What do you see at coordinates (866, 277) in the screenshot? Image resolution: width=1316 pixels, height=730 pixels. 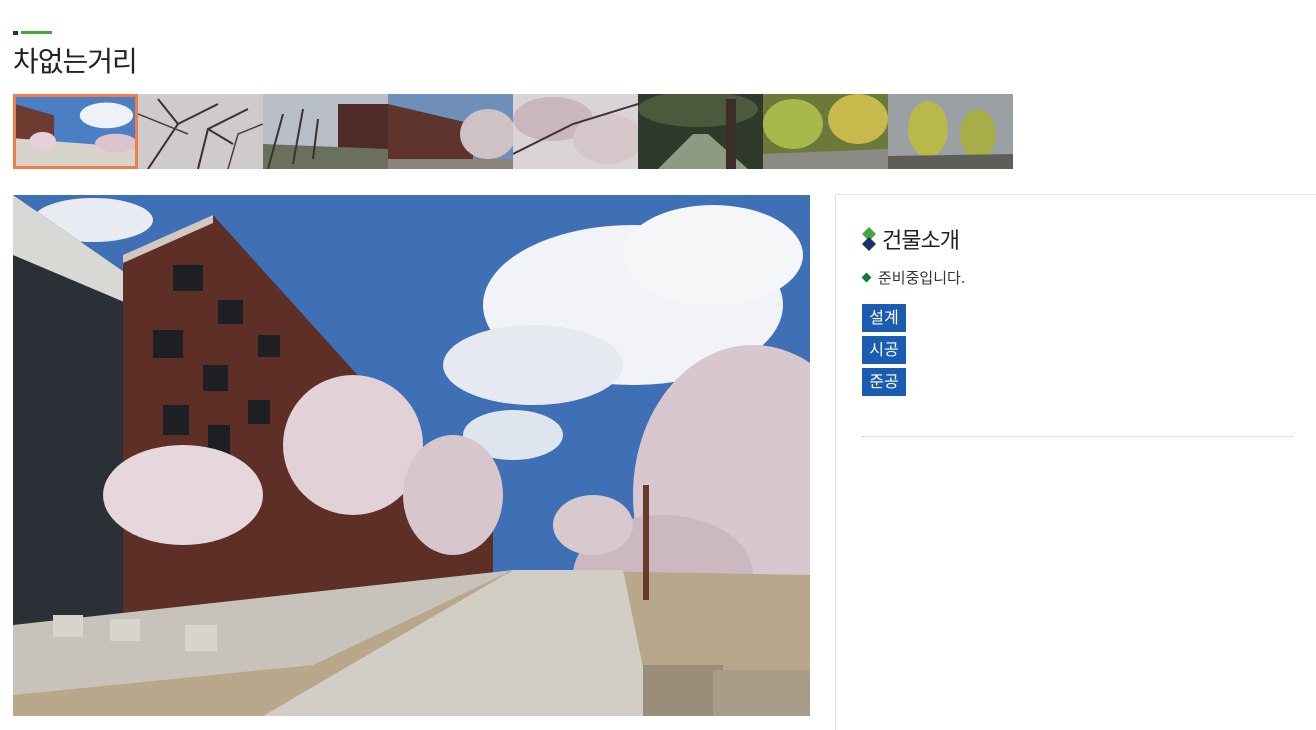 I see `bullet-icon` at bounding box center [866, 277].